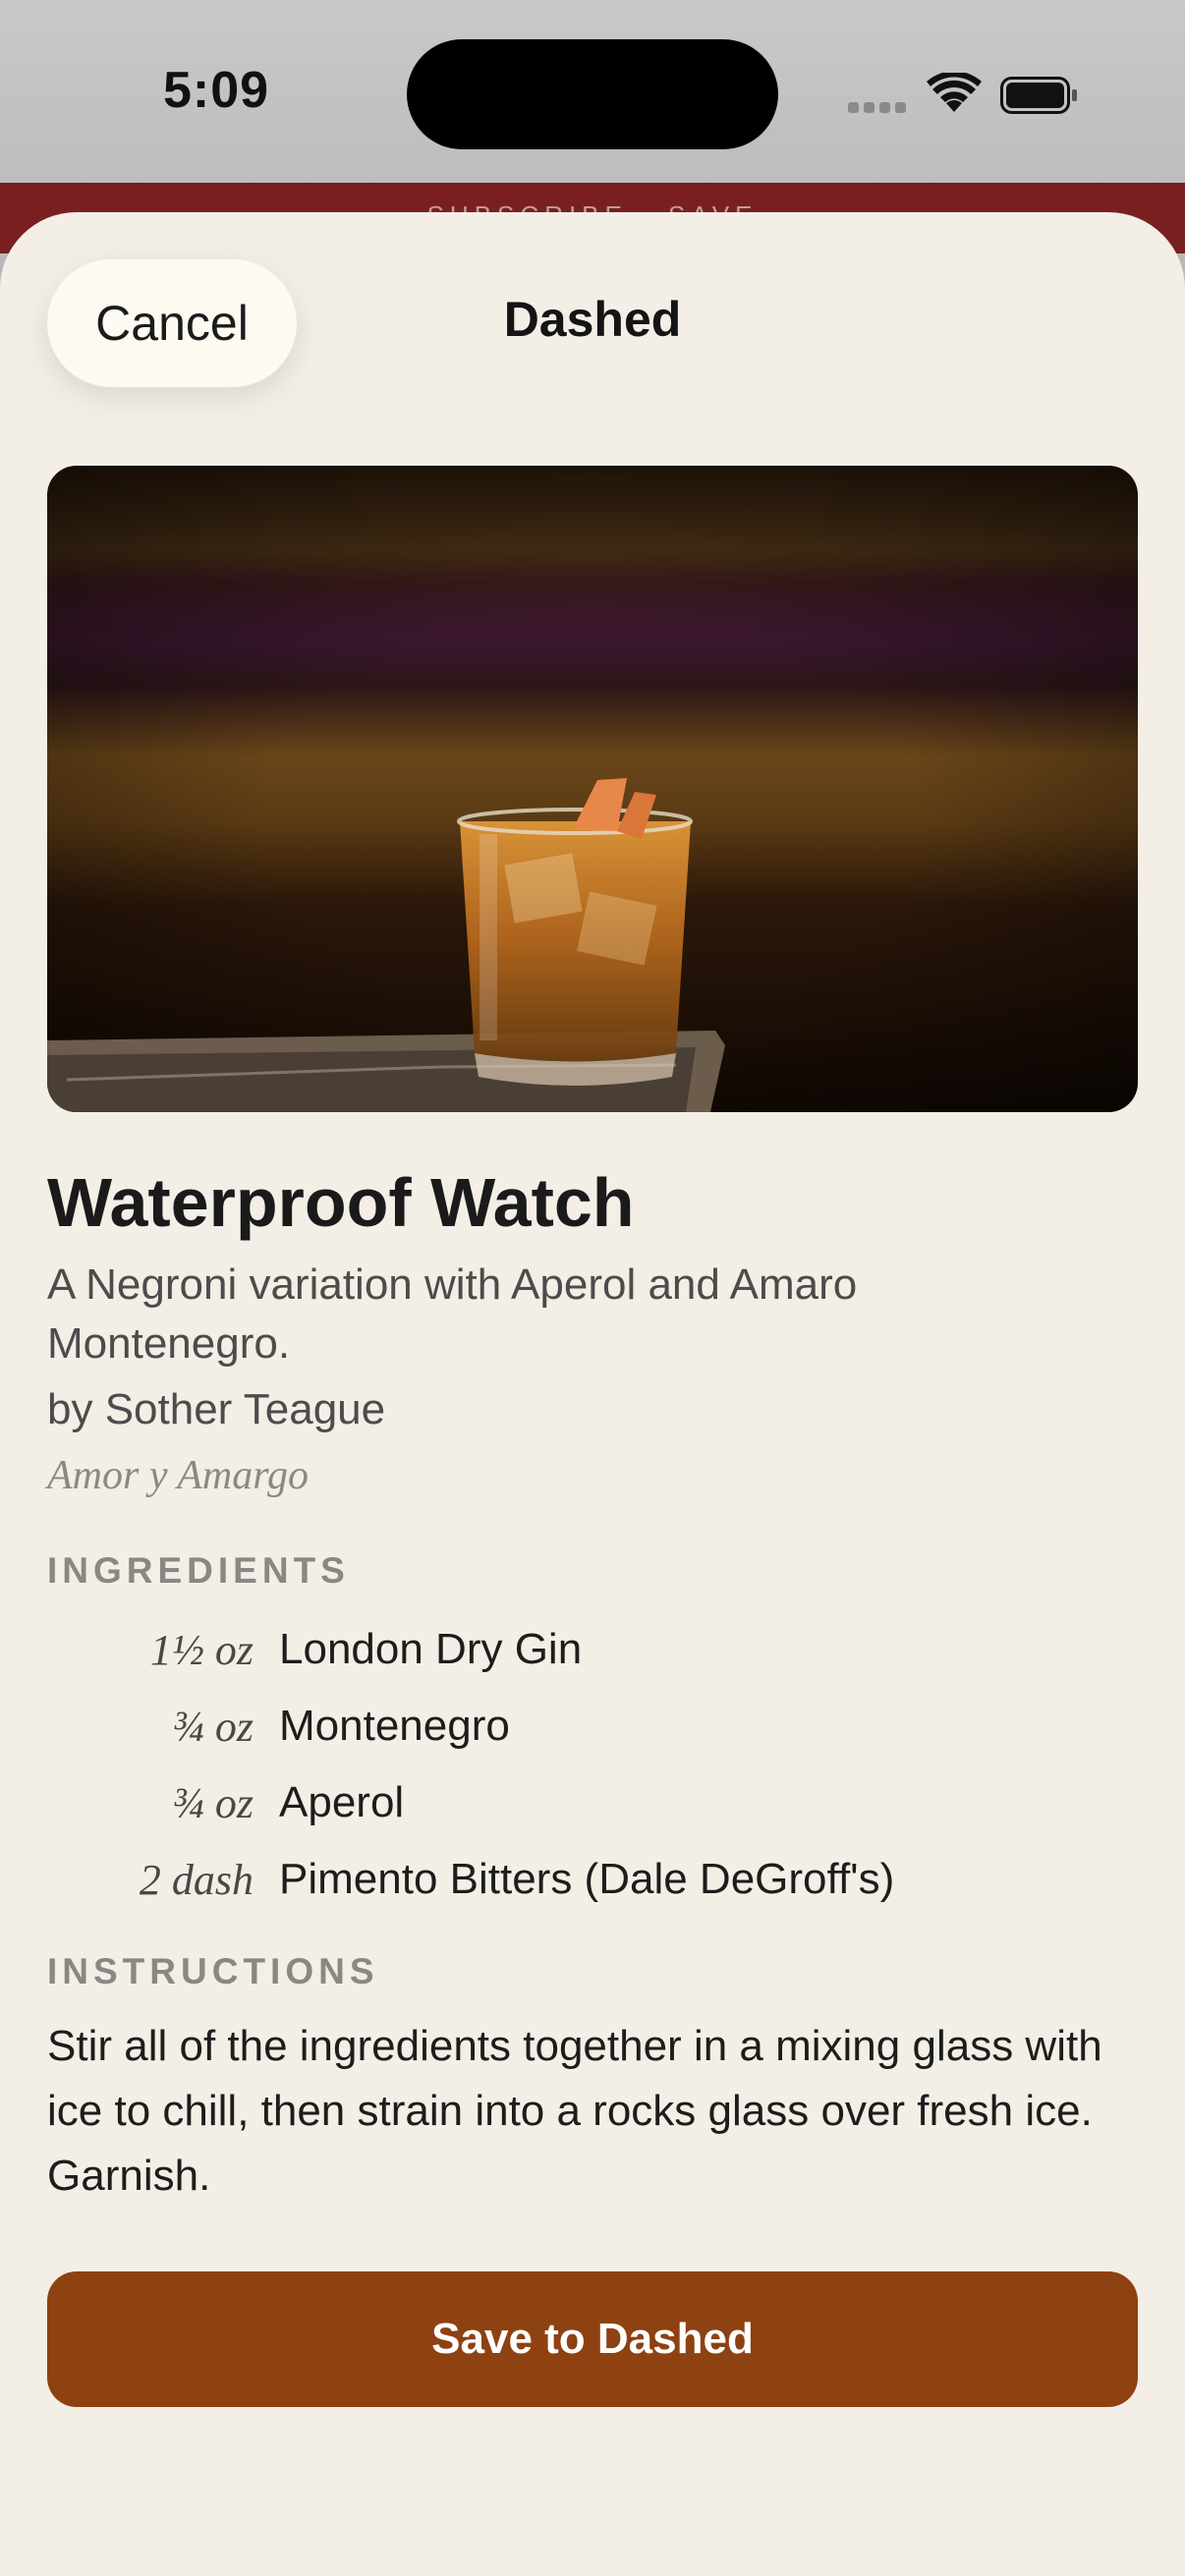  I want to click on drink-author: by Sother Teague, so click(216, 1409).